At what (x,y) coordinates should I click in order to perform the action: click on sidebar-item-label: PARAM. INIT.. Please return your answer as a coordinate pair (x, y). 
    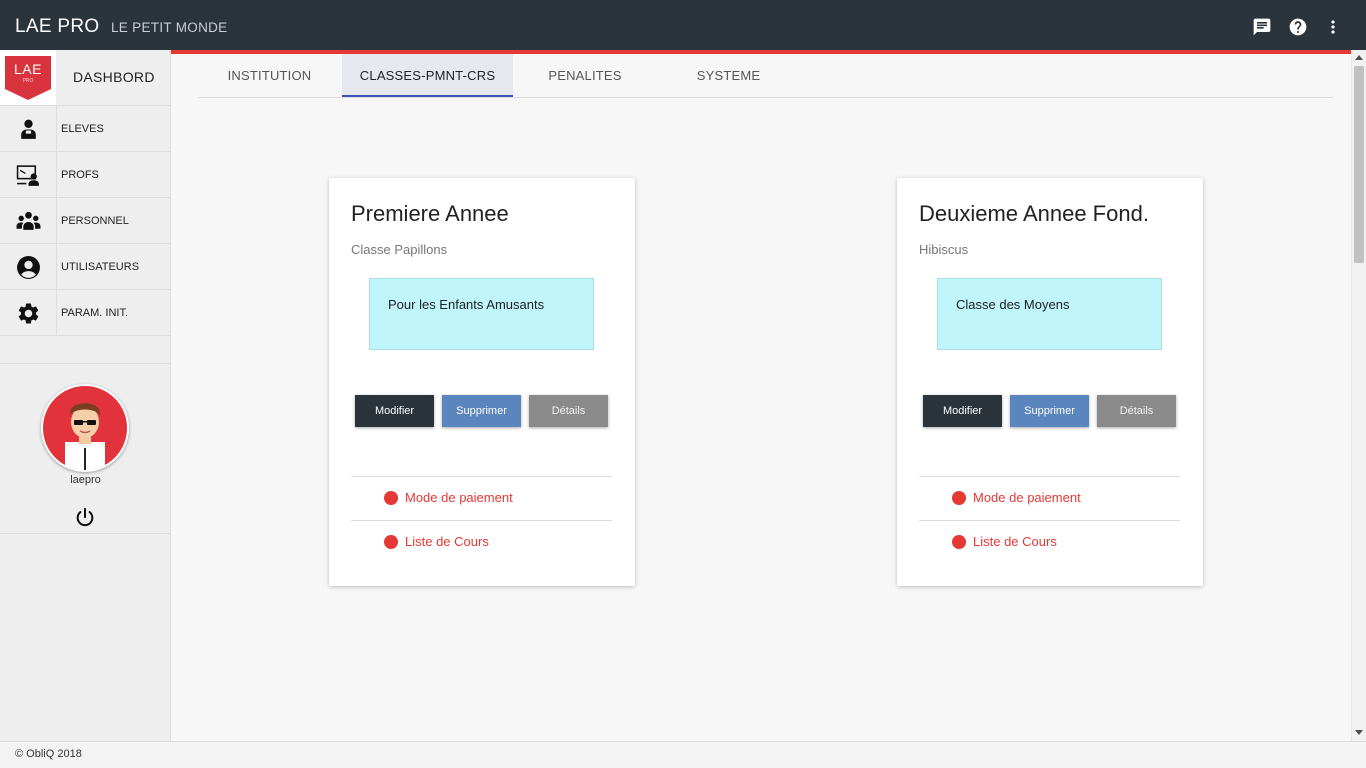
    Looking at the image, I should click on (95, 313).